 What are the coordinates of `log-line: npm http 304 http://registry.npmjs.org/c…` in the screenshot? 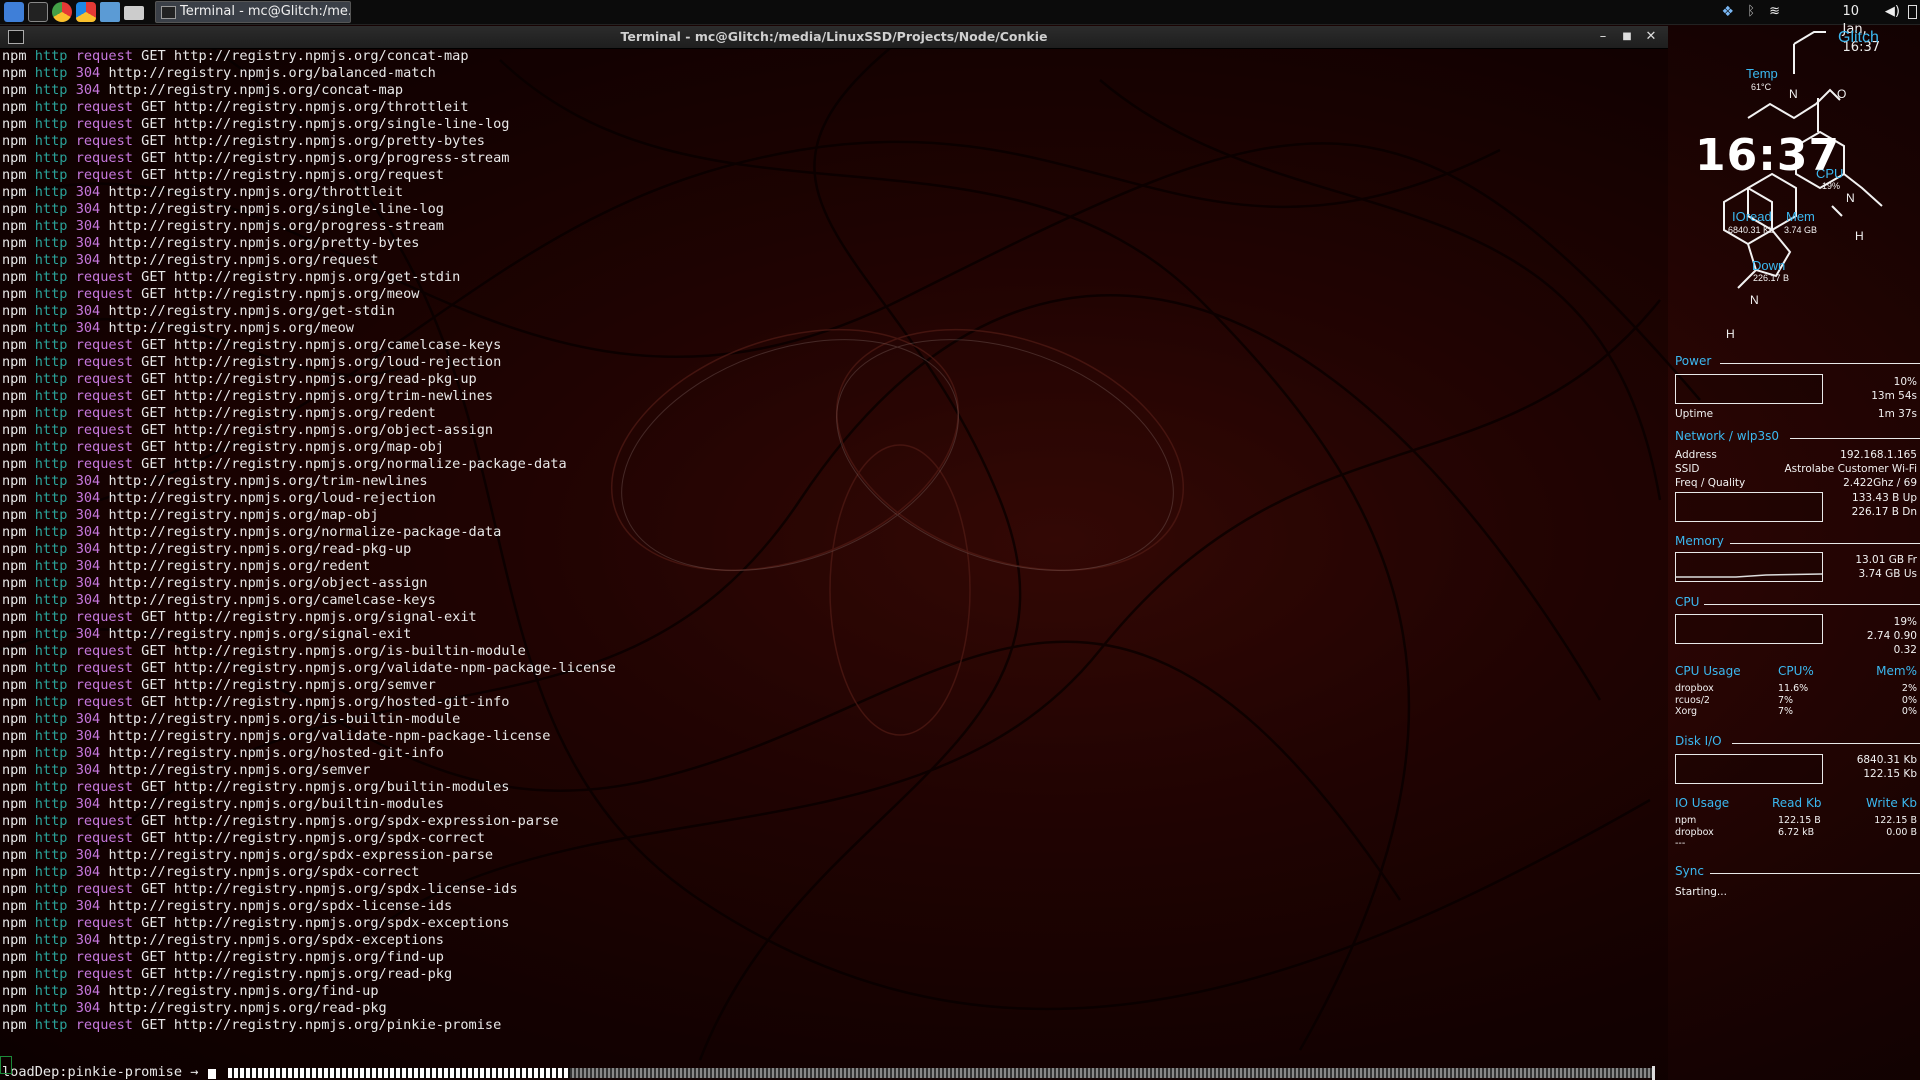 It's located at (202, 90).